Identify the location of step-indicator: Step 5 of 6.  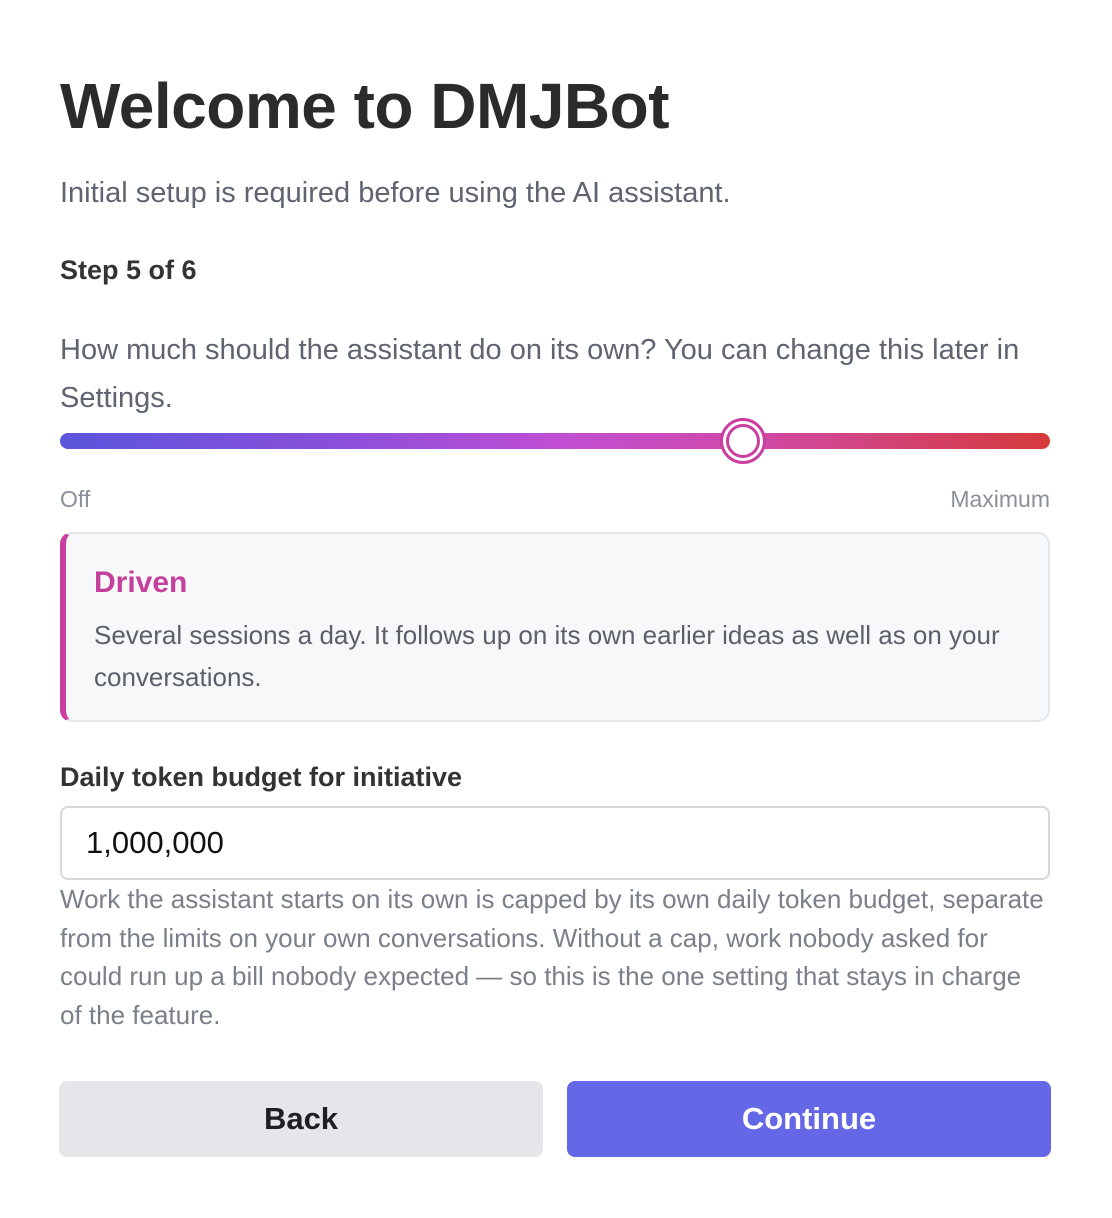
(128, 270).